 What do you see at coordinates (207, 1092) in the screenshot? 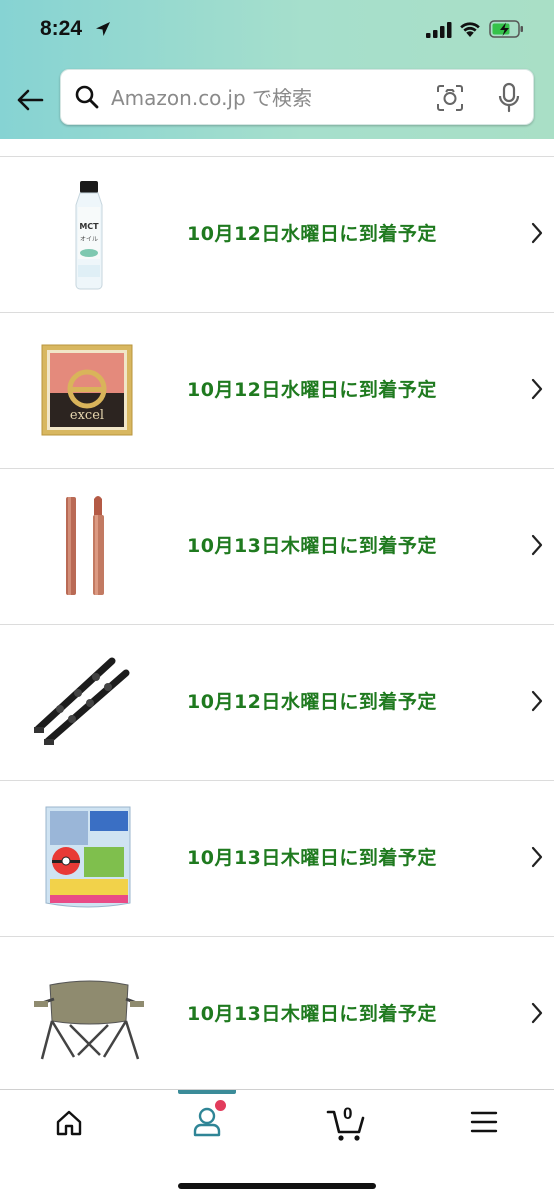
I see `active-tab-indicator` at bounding box center [207, 1092].